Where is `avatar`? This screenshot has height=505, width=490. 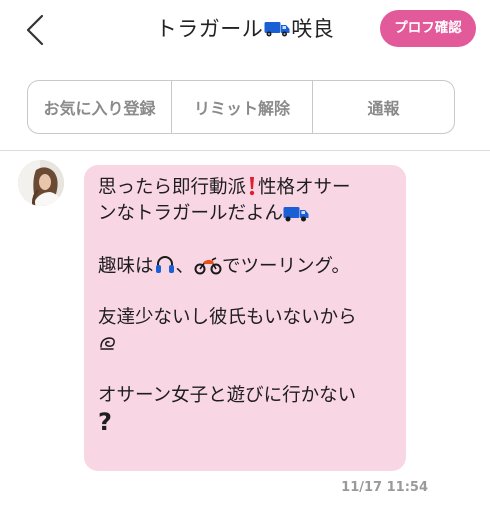 avatar is located at coordinates (41, 183).